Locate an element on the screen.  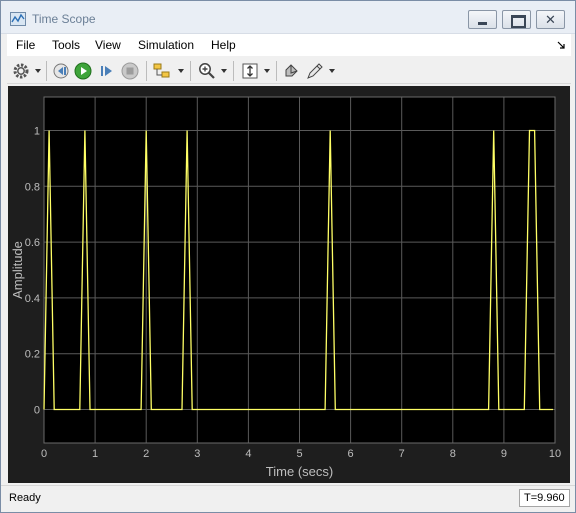
menu-tools: Tools is located at coordinates (66, 45).